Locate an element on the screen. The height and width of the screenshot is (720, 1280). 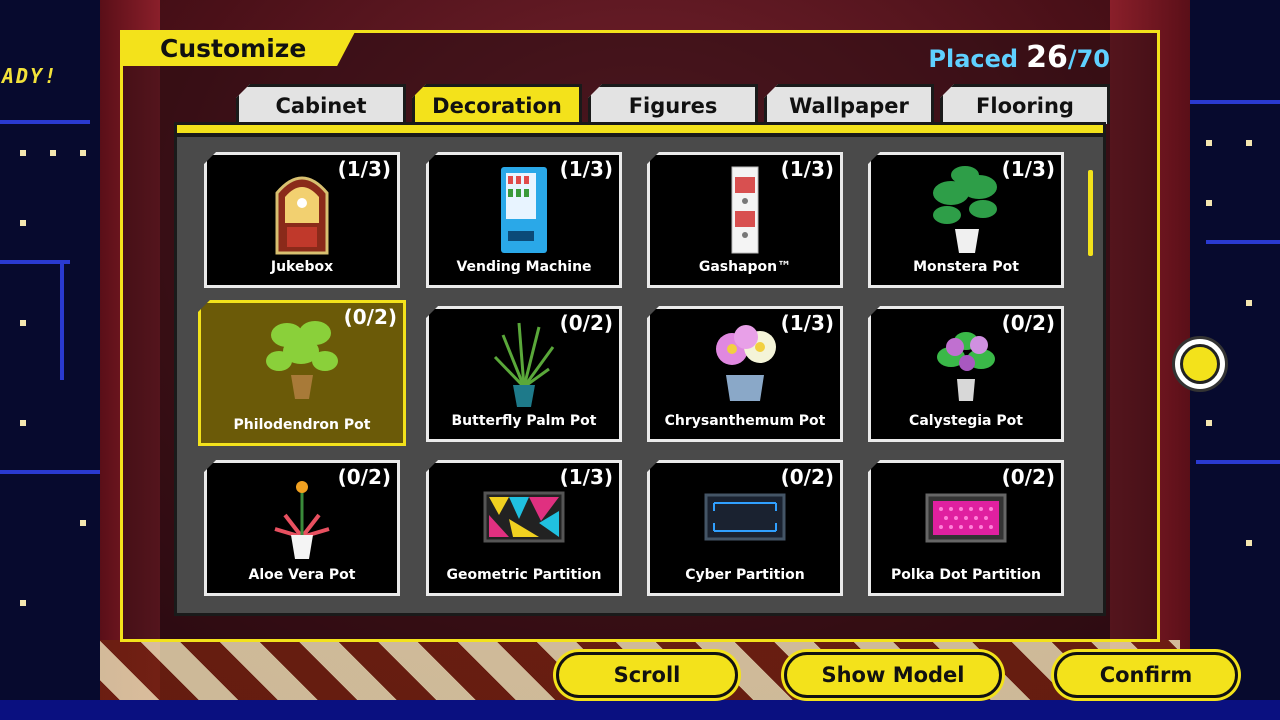
item-name: Gashapon™ is located at coordinates (745, 267).